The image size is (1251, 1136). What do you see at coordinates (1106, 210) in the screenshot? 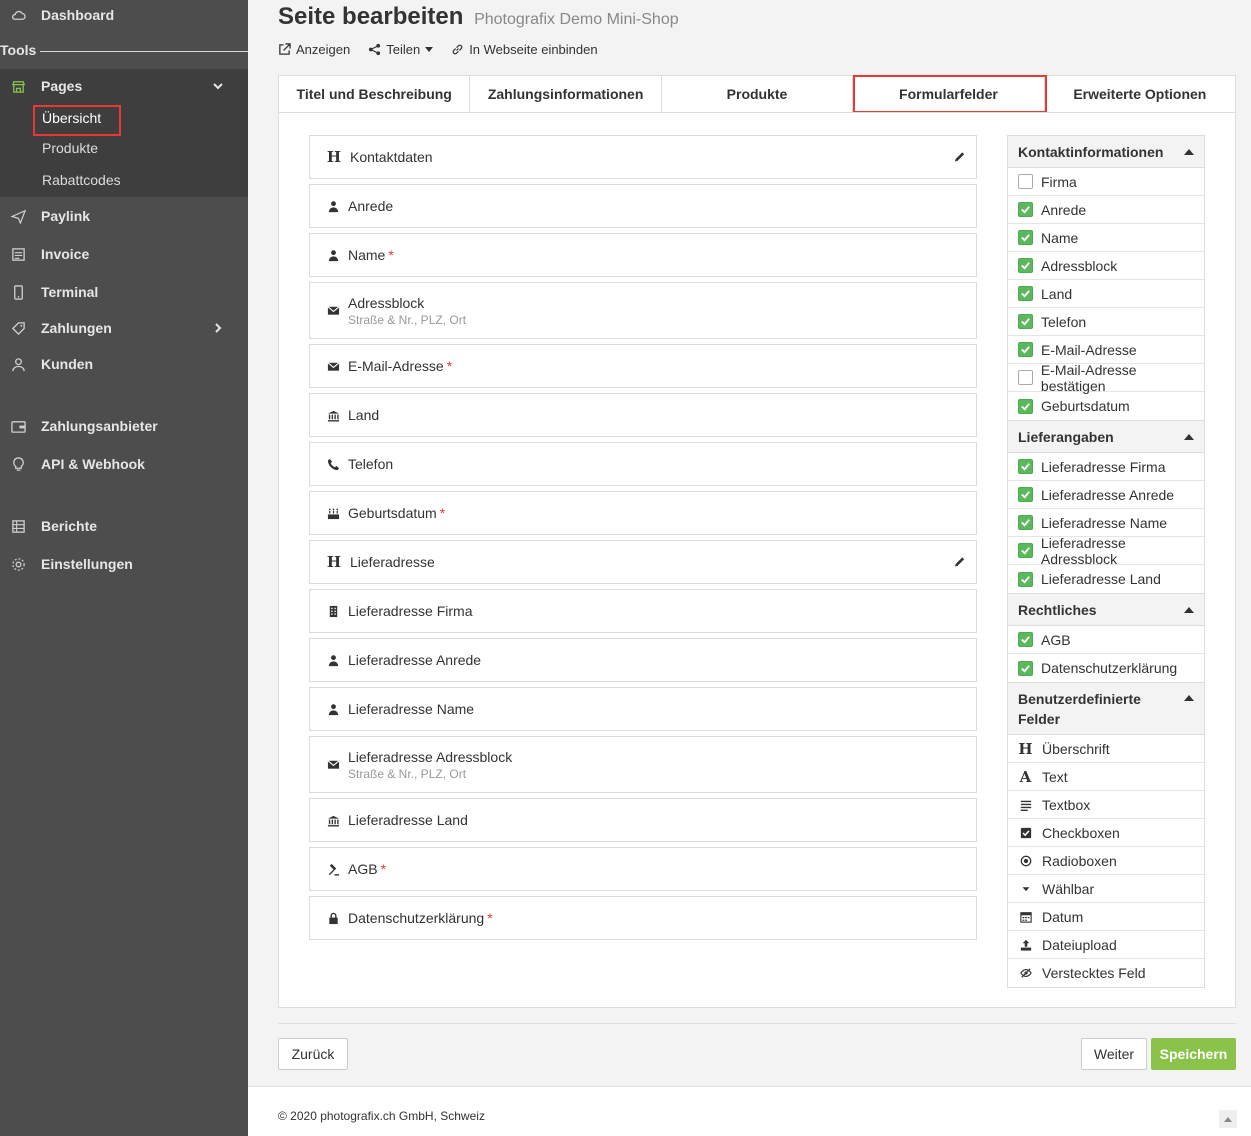
I see `option-anrede: Anrede` at bounding box center [1106, 210].